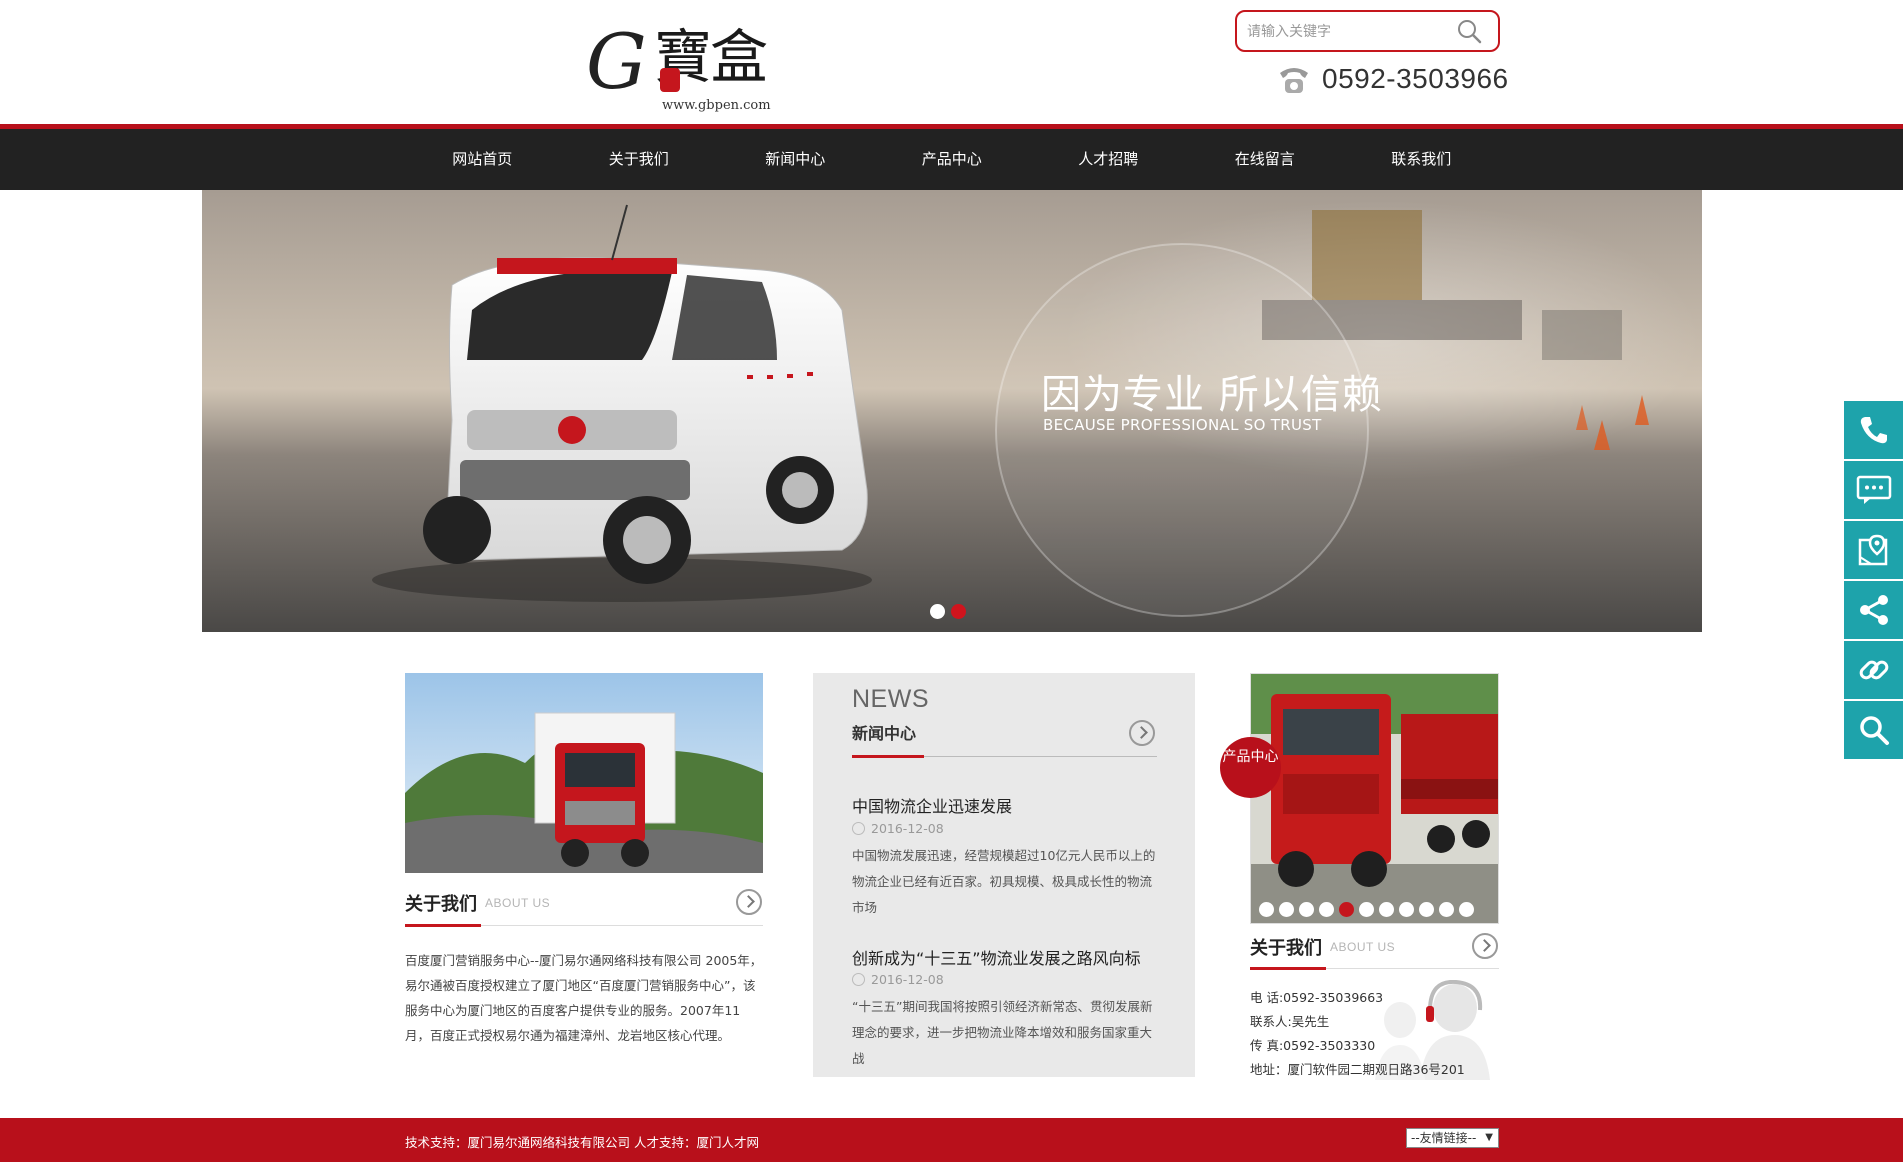 The width and height of the screenshot is (1903, 1162). I want to click on site-logo: G 寶盒 www.gbpen.com, so click(682, 68).